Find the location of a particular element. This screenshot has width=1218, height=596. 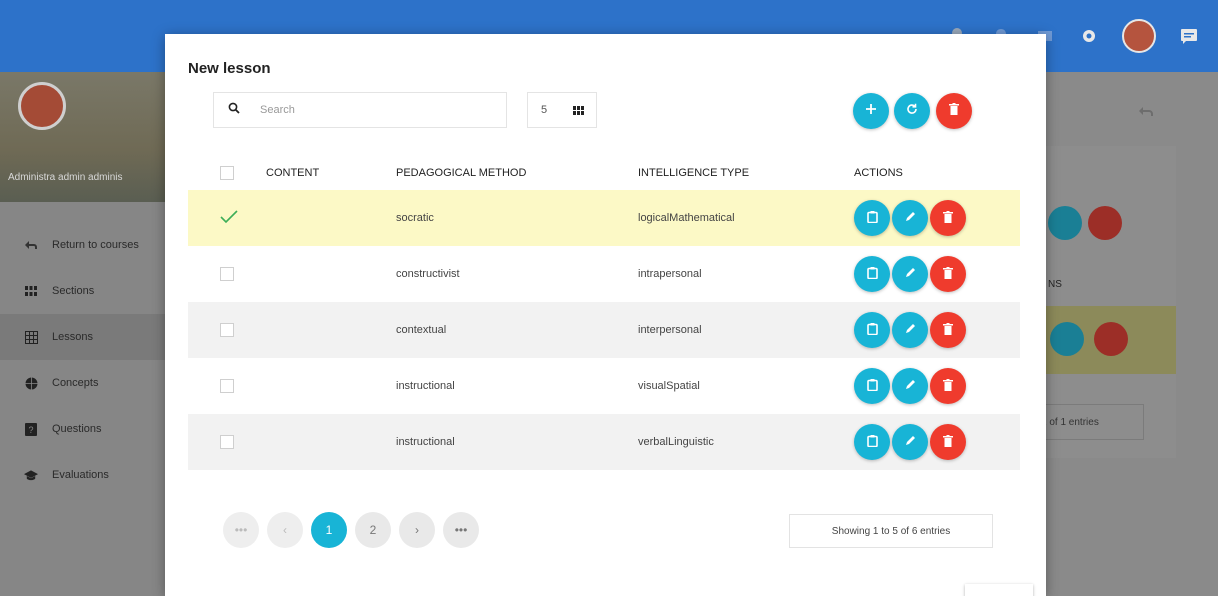

gear-icon is located at coordinates (1089, 36).